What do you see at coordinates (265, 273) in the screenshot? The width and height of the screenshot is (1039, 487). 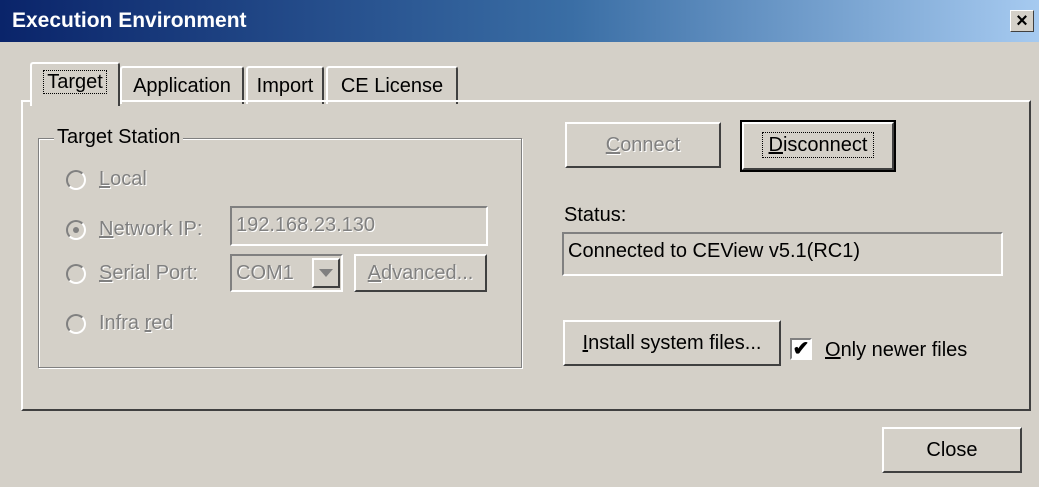 I see `serial-port-value: COM1` at bounding box center [265, 273].